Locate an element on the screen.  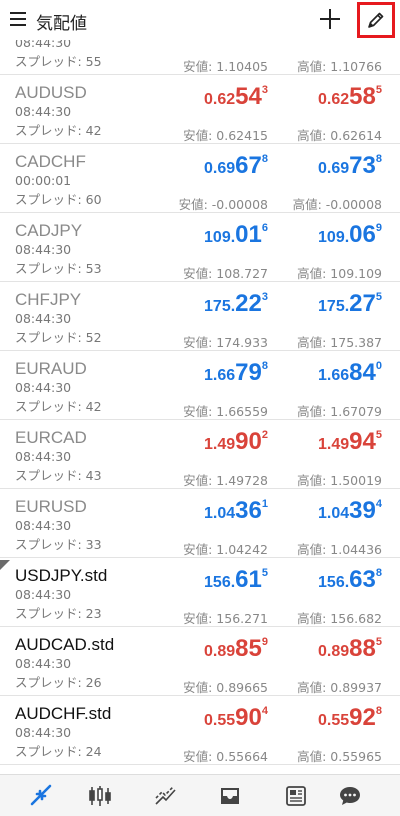
symbol-name: AUDUSD is located at coordinates (51, 92).